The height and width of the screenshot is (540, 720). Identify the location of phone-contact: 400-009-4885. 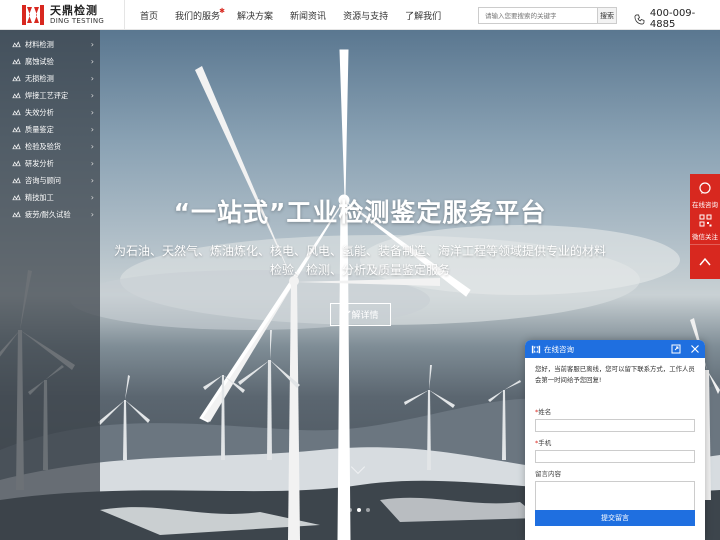
(677, 19).